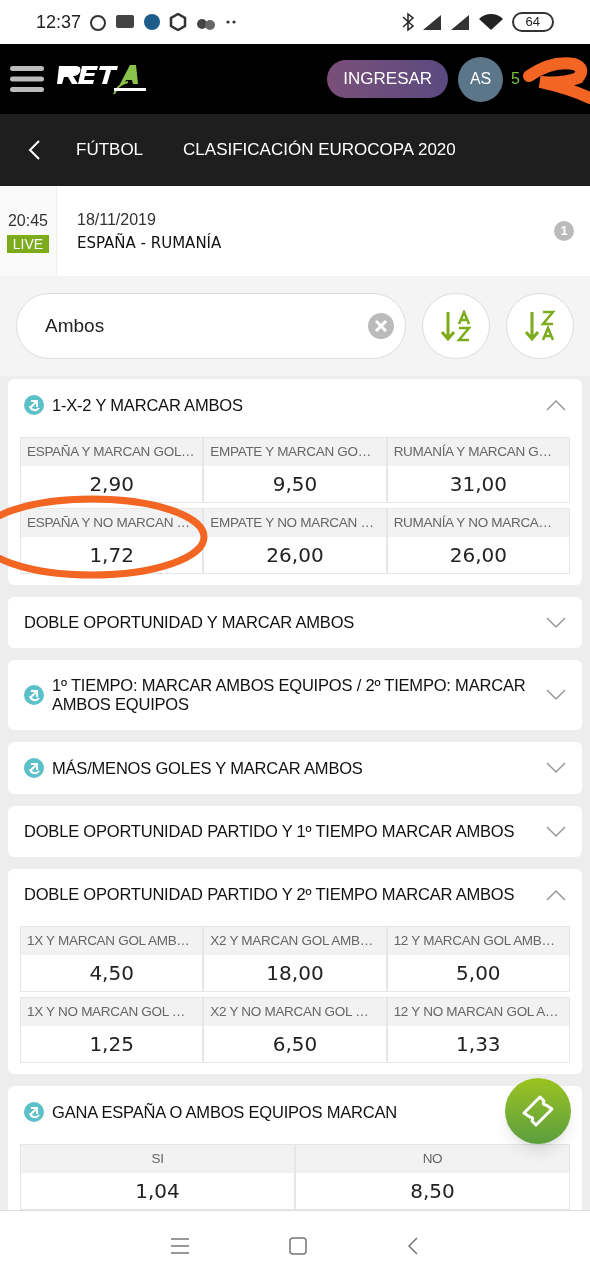 The image size is (590, 1280). I want to click on odds-button: 12 Y MARCAN GOL AMB… 5,00, so click(478, 959).